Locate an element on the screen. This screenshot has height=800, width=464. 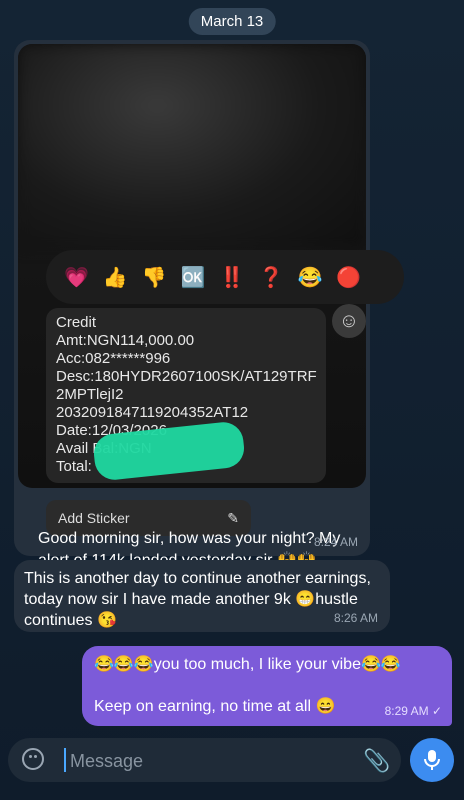
sms-line: Credit is located at coordinates (76, 322).